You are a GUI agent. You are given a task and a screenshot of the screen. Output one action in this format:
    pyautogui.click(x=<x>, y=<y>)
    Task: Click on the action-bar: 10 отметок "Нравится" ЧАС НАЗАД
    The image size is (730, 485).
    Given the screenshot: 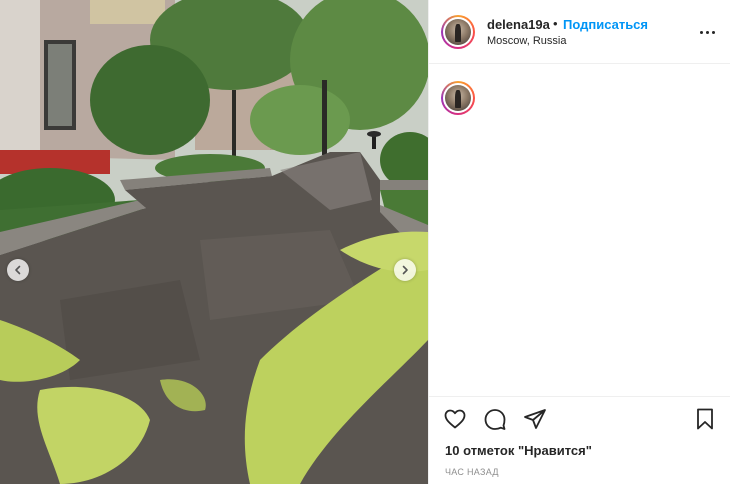 What is the action you would take?
    pyautogui.click(x=579, y=440)
    